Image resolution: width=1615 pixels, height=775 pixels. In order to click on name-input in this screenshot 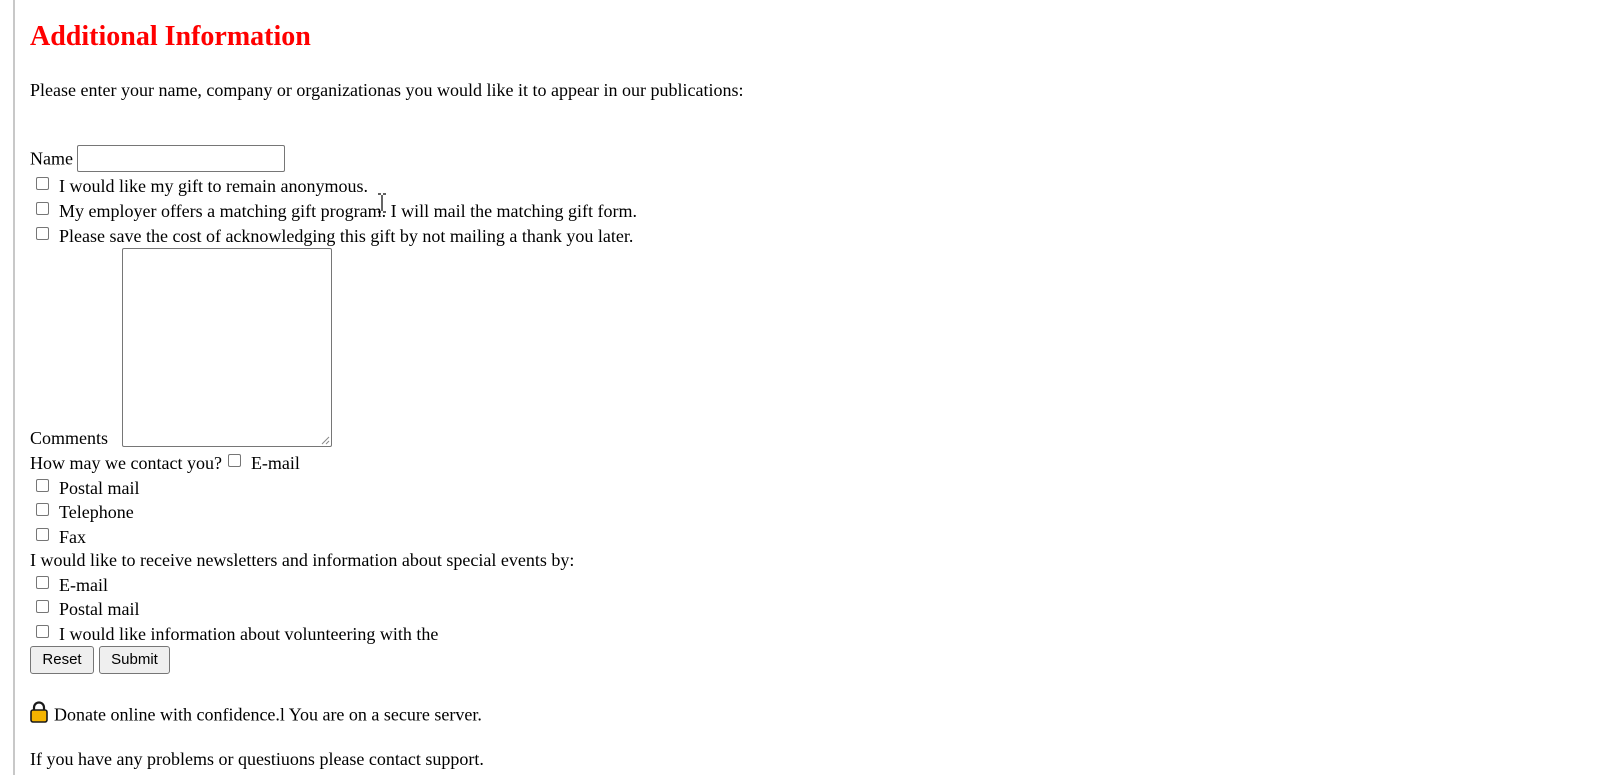, I will do `click(180, 158)`.